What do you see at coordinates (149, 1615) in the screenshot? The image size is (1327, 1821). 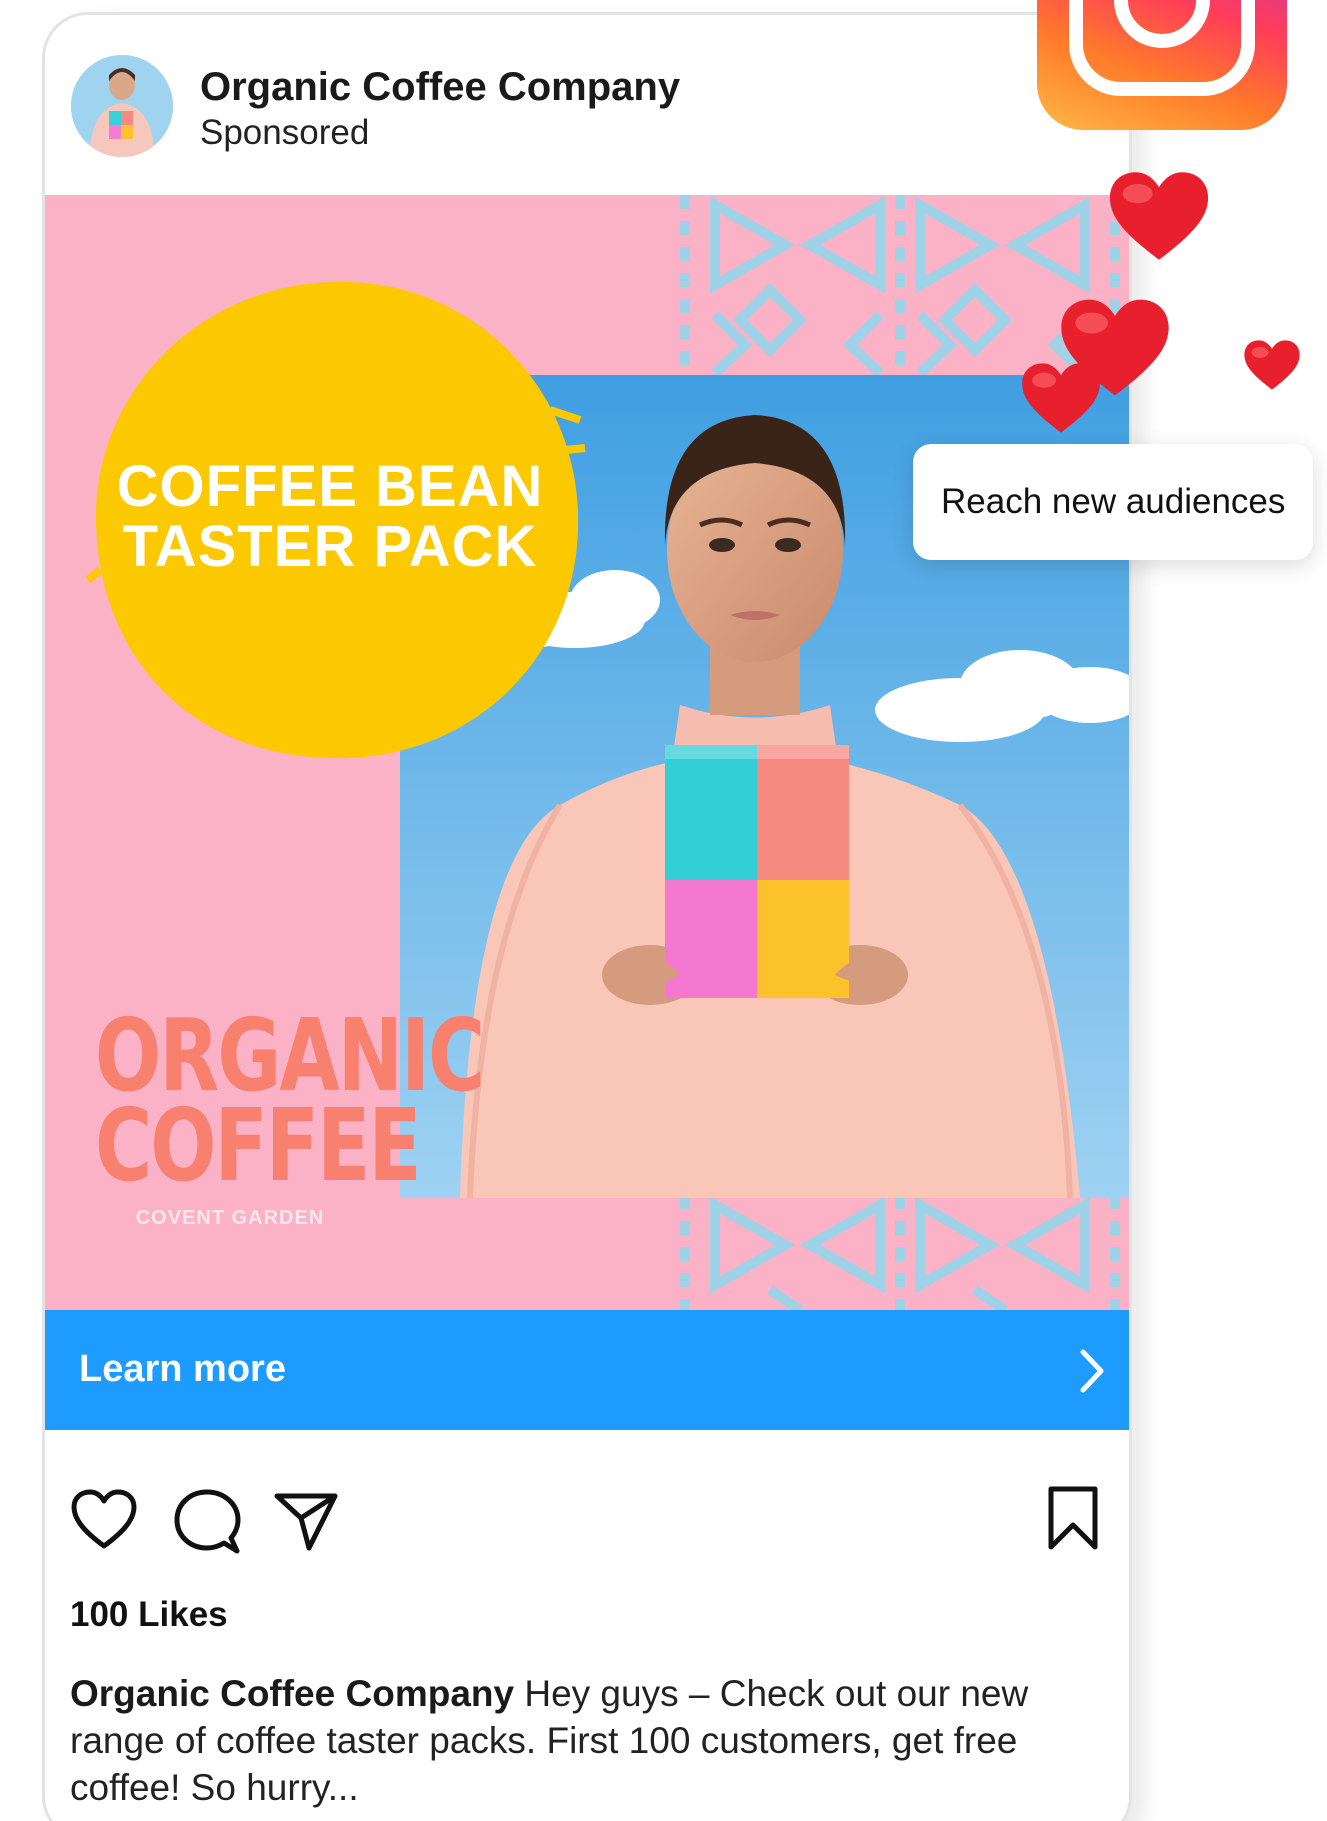 I see `likes-count: 100 Likes` at bounding box center [149, 1615].